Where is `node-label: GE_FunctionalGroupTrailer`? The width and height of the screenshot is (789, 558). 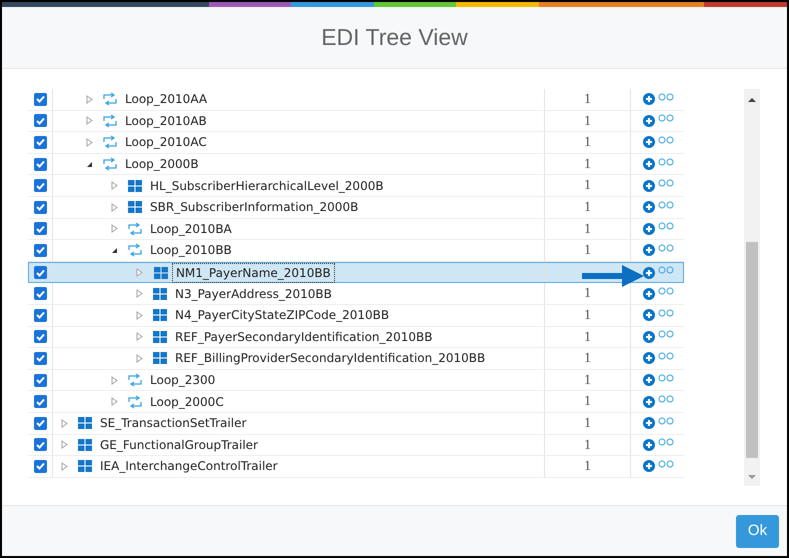 node-label: GE_FunctionalGroupTrailer is located at coordinates (179, 445).